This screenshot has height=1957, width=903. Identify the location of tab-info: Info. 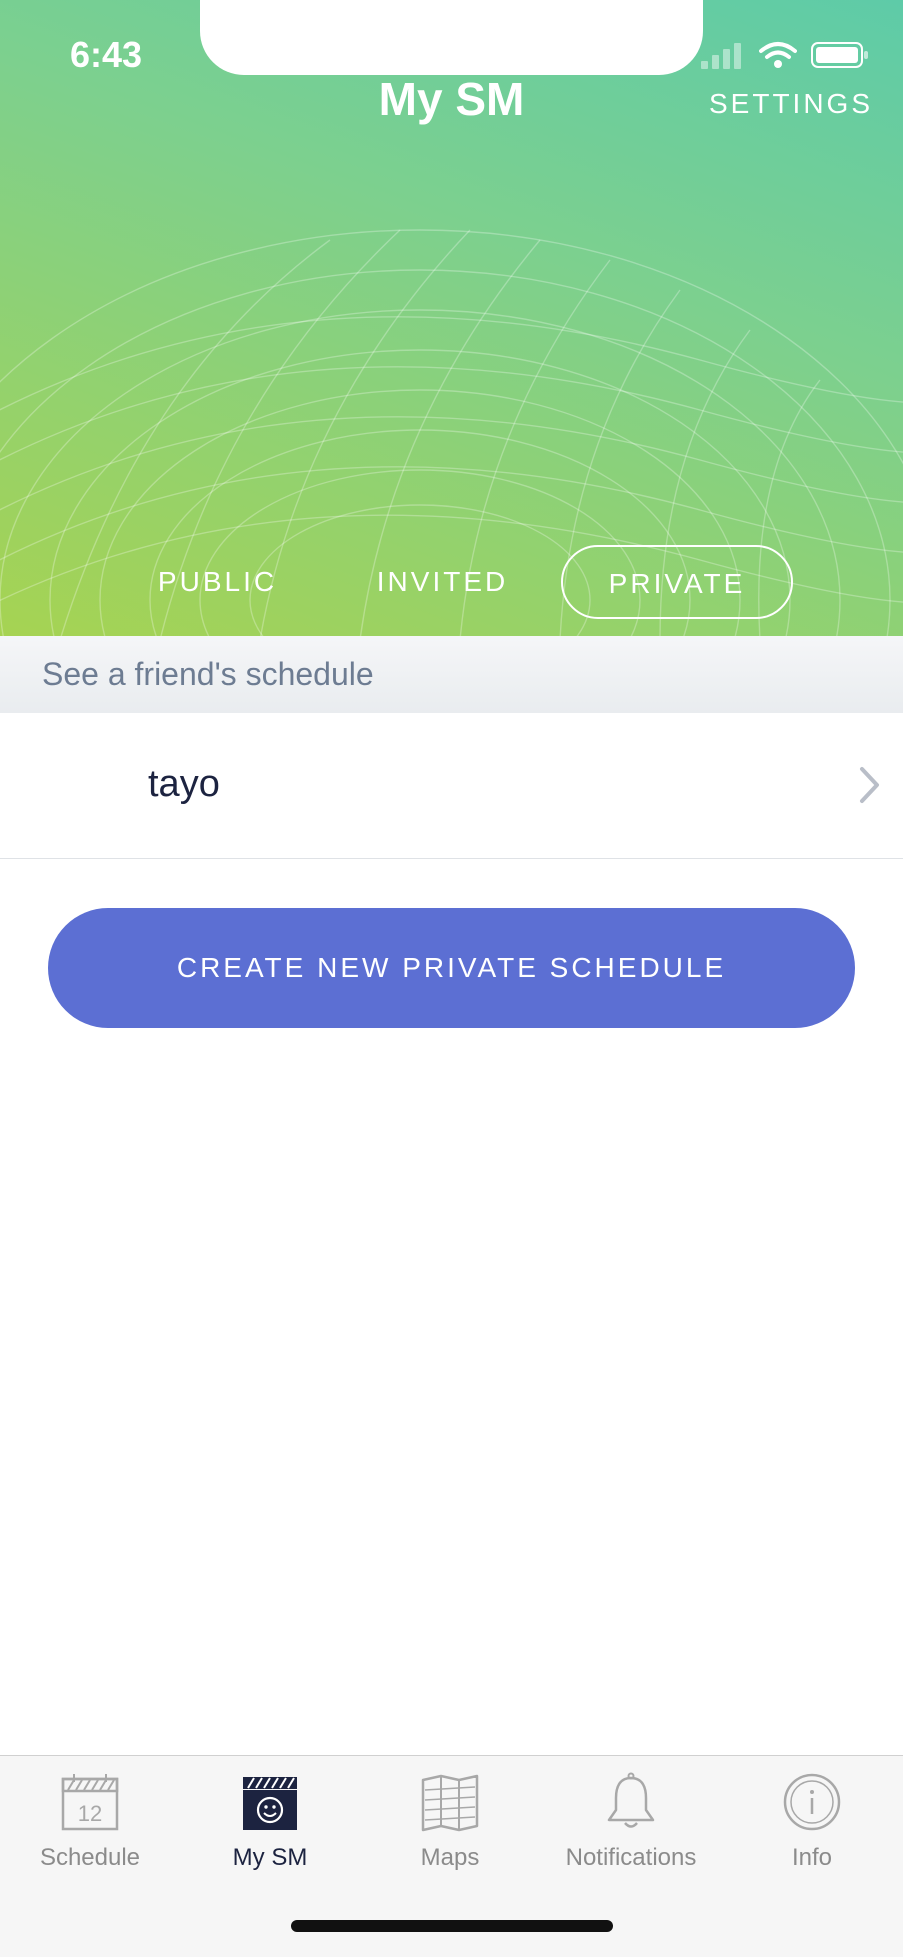
(812, 1832).